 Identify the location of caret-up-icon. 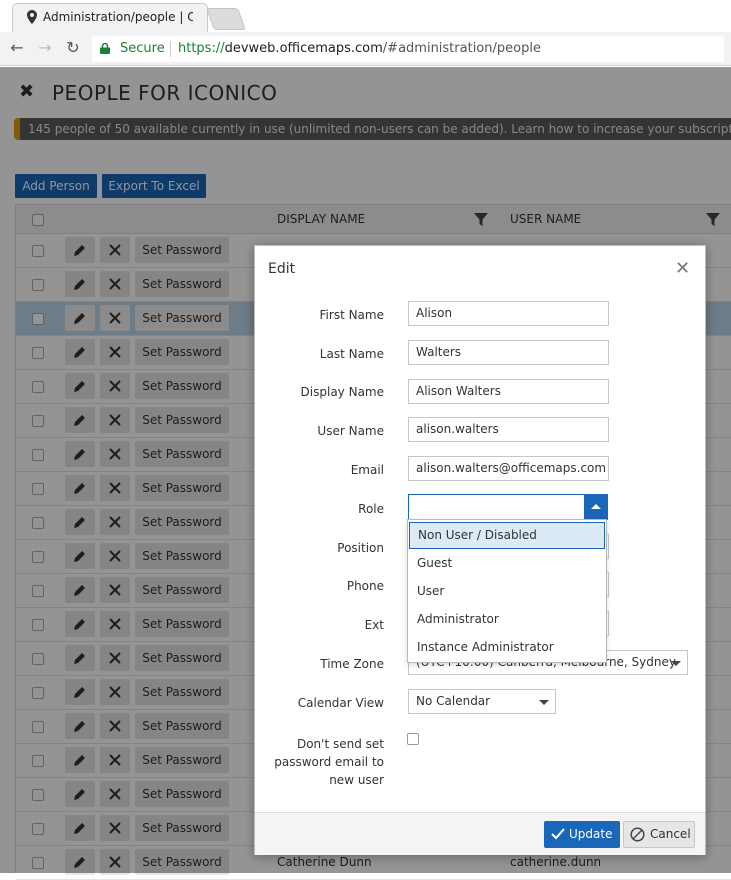
(596, 506).